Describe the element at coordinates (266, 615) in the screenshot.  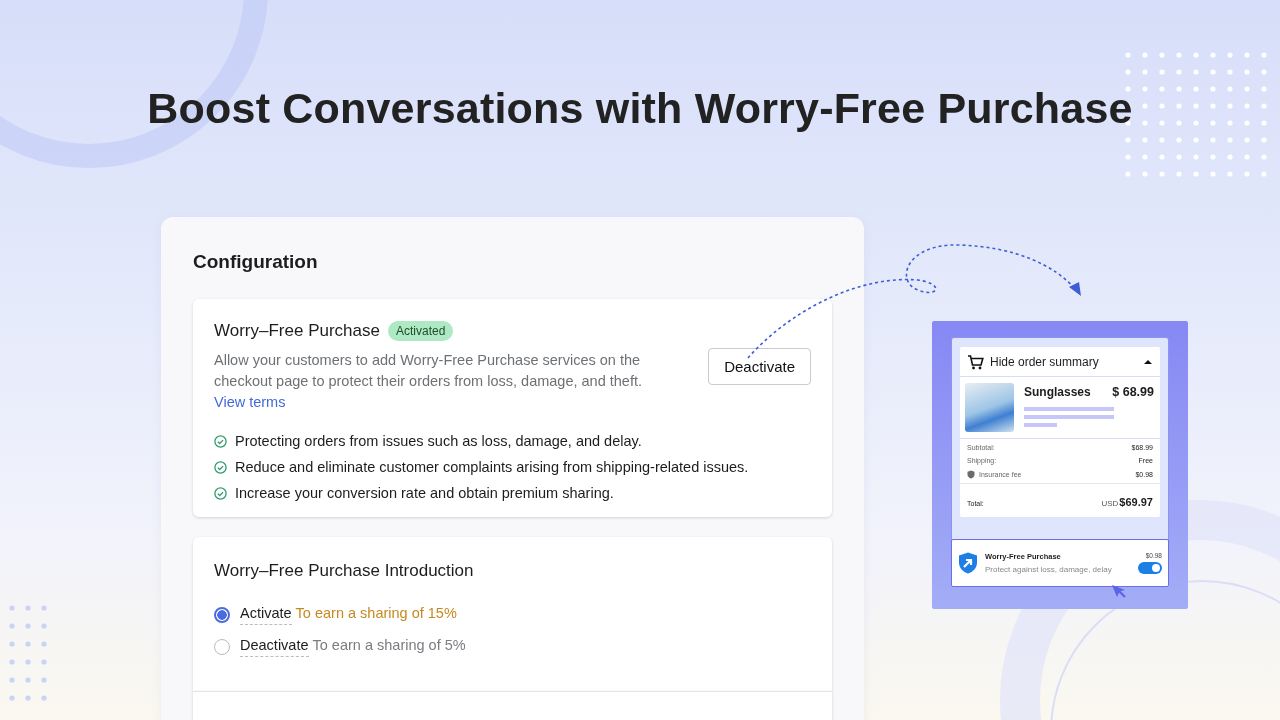
I see `option-label: Activate` at that location.